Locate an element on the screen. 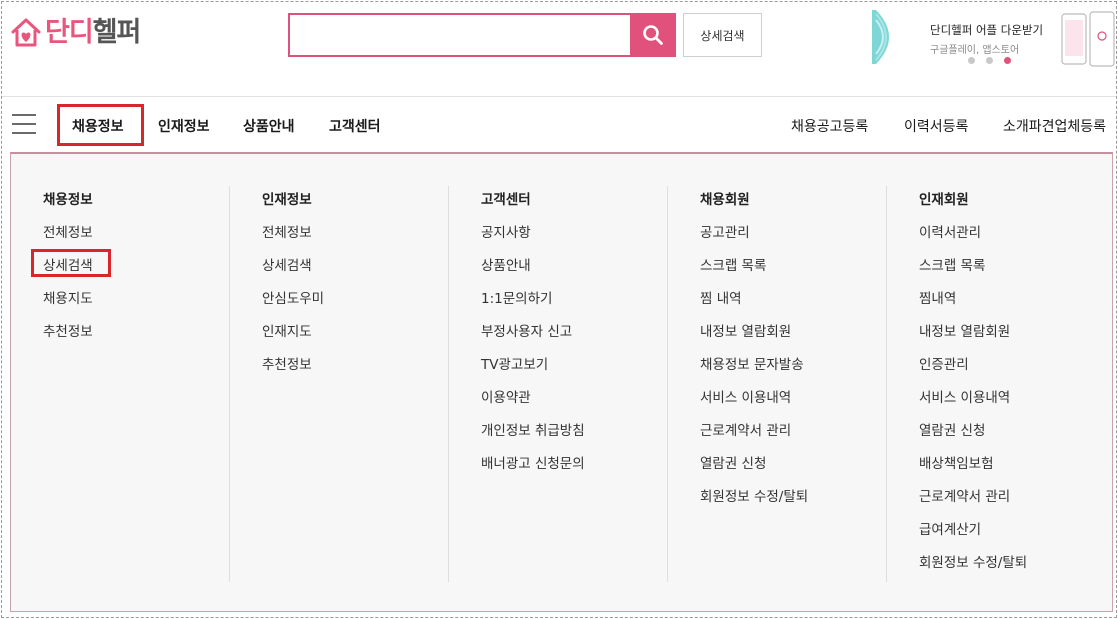 The image size is (1118, 619). nav-register-resume-link: 이력서등록 is located at coordinates (936, 126).